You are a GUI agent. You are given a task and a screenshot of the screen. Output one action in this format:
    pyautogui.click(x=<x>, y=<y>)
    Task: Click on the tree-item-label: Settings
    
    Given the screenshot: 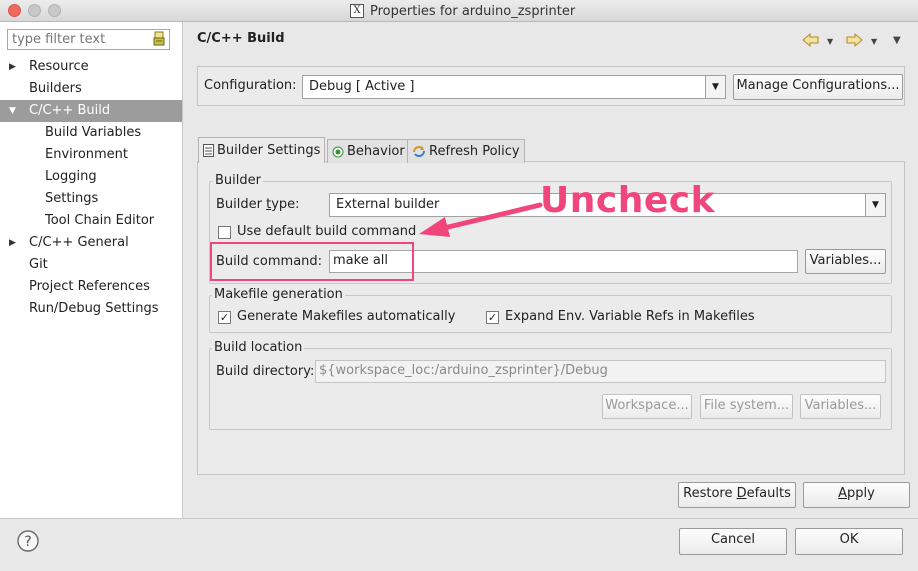 What is the action you would take?
    pyautogui.click(x=72, y=198)
    